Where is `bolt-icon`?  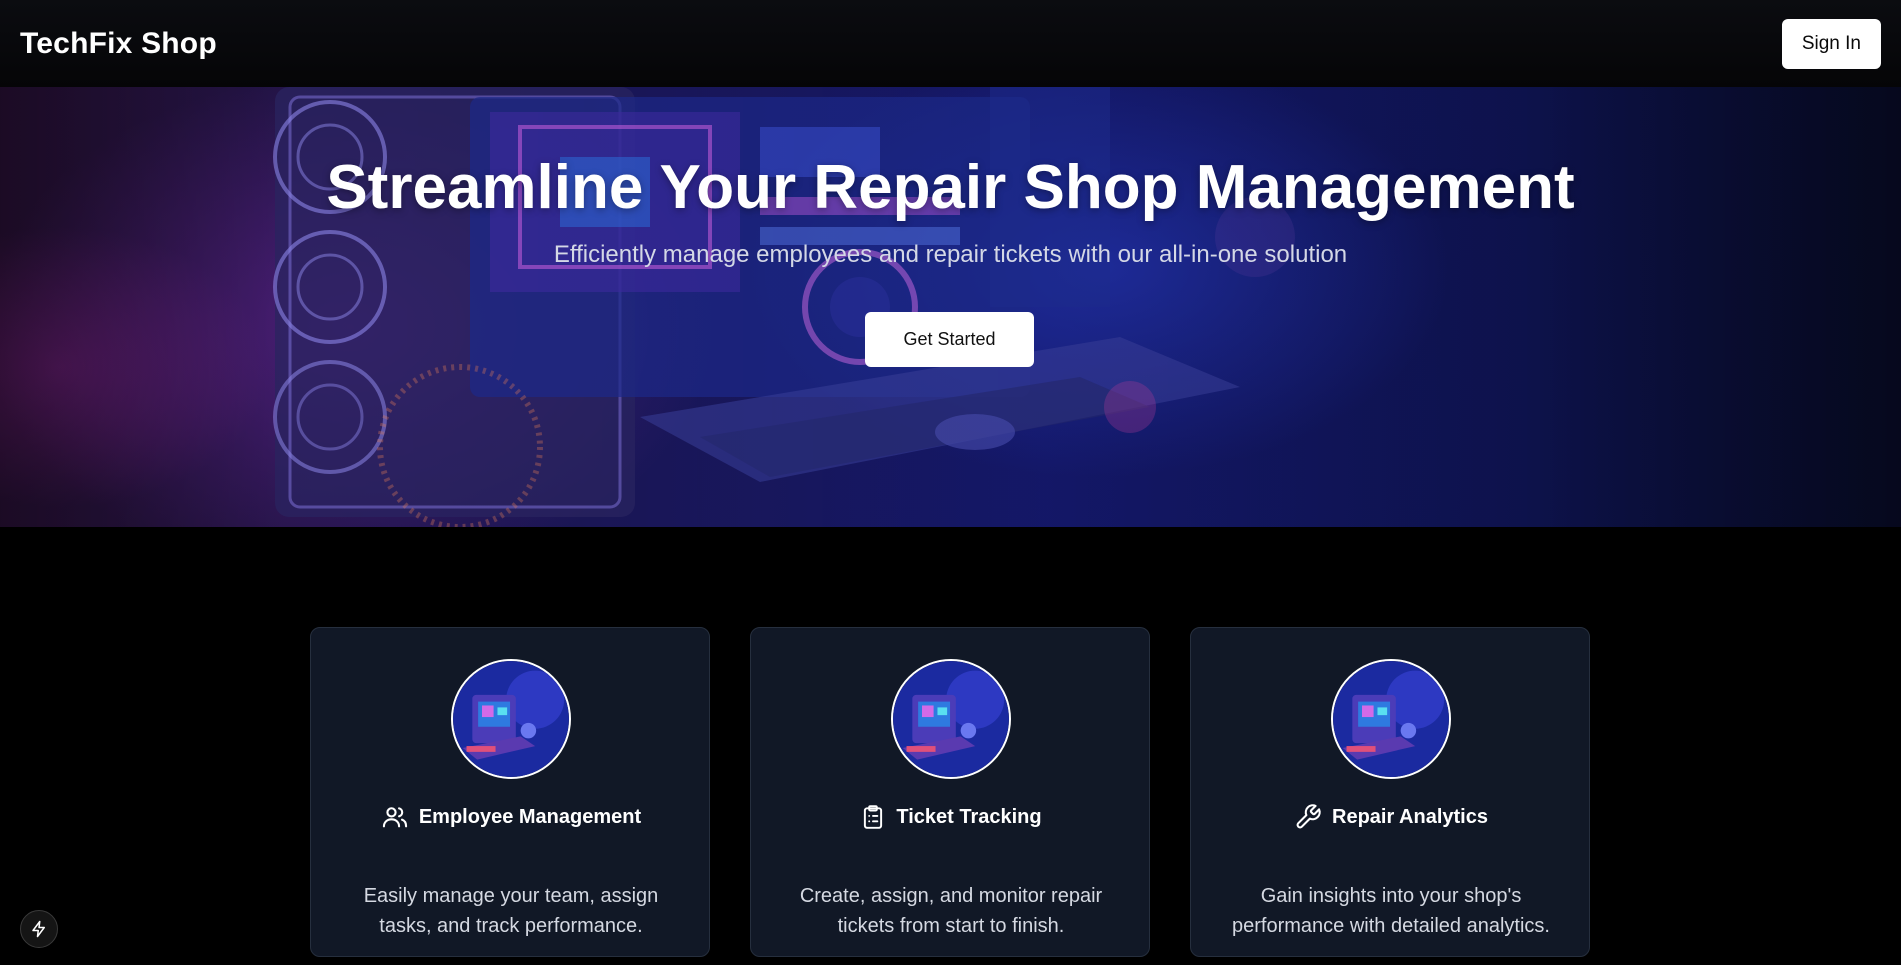
bolt-icon is located at coordinates (38, 929).